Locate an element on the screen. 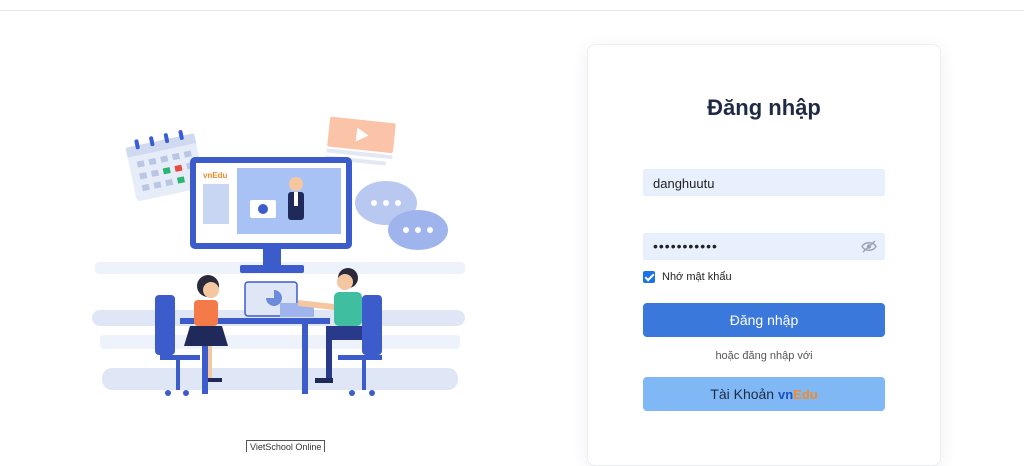  login-title: Đăng nhập is located at coordinates (764, 107).